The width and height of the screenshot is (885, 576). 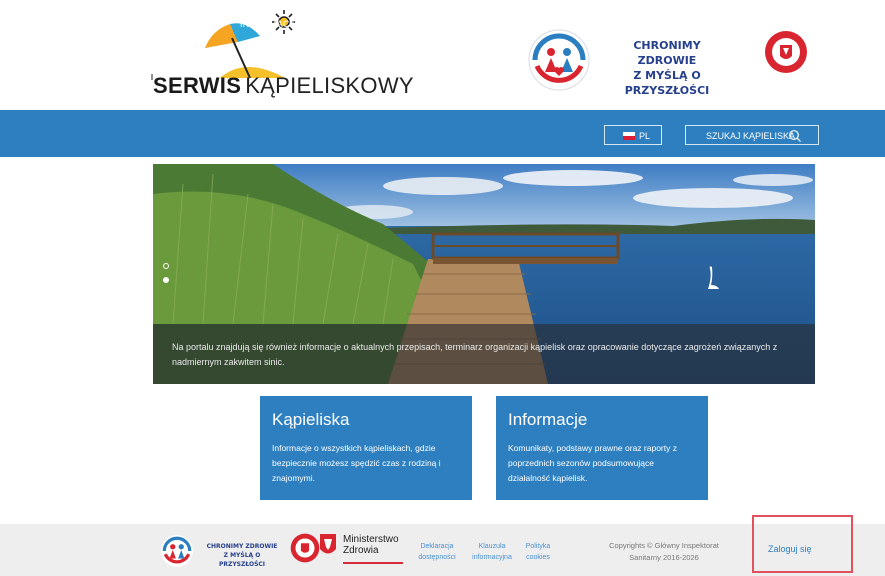 I want to click on footer-campaign-line-1: CHRONIMY ZDROWIE, so click(x=242, y=546).